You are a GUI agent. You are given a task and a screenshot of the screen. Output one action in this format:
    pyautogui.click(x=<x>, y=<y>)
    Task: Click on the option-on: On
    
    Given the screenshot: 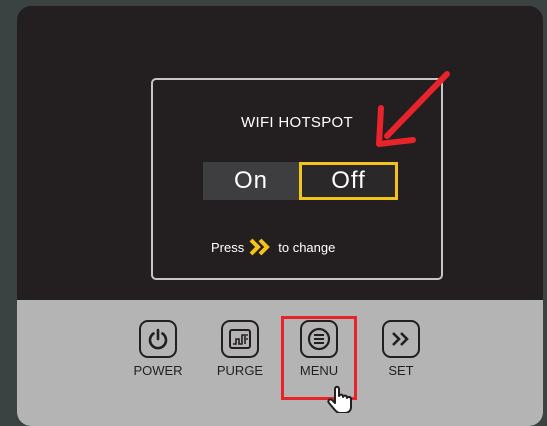 What is the action you would take?
    pyautogui.click(x=251, y=181)
    